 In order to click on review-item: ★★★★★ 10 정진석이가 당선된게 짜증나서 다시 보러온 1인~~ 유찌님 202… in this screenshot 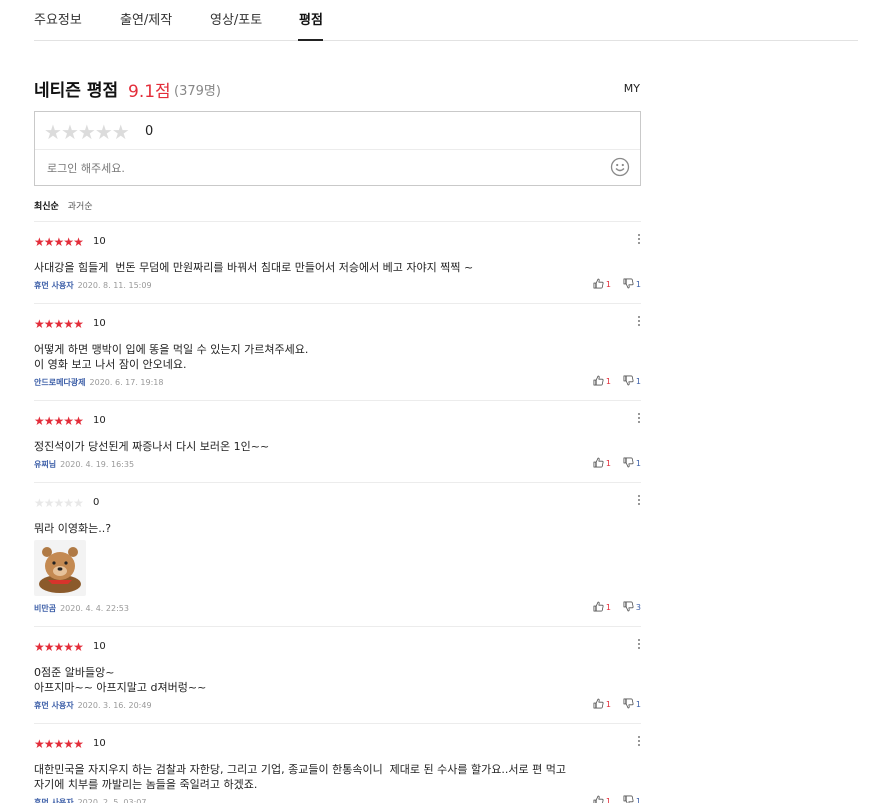, I will do `click(337, 442)`.